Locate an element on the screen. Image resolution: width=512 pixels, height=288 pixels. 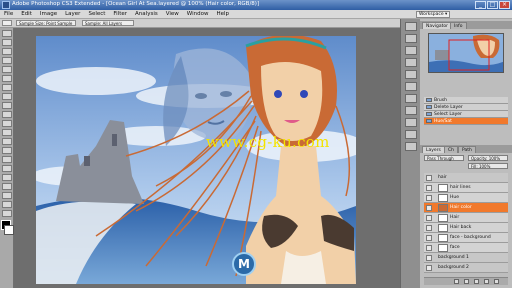
swatches-panel-icon is located at coordinates (411, 62).